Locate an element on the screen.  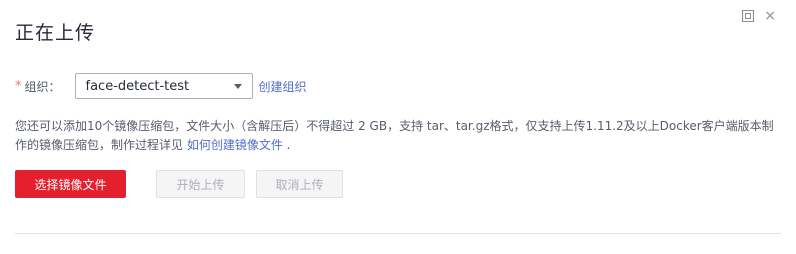
required-mark: * is located at coordinates (18, 86).